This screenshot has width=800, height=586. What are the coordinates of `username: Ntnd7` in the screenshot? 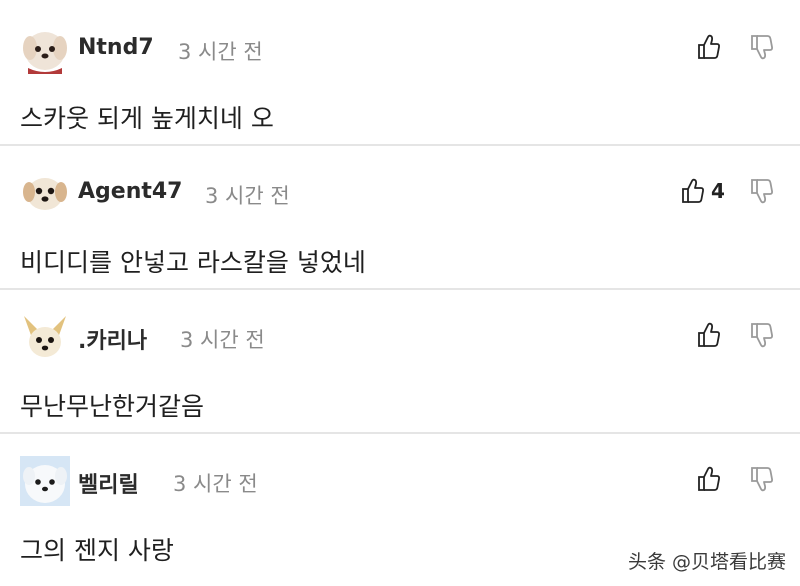 It's located at (116, 47).